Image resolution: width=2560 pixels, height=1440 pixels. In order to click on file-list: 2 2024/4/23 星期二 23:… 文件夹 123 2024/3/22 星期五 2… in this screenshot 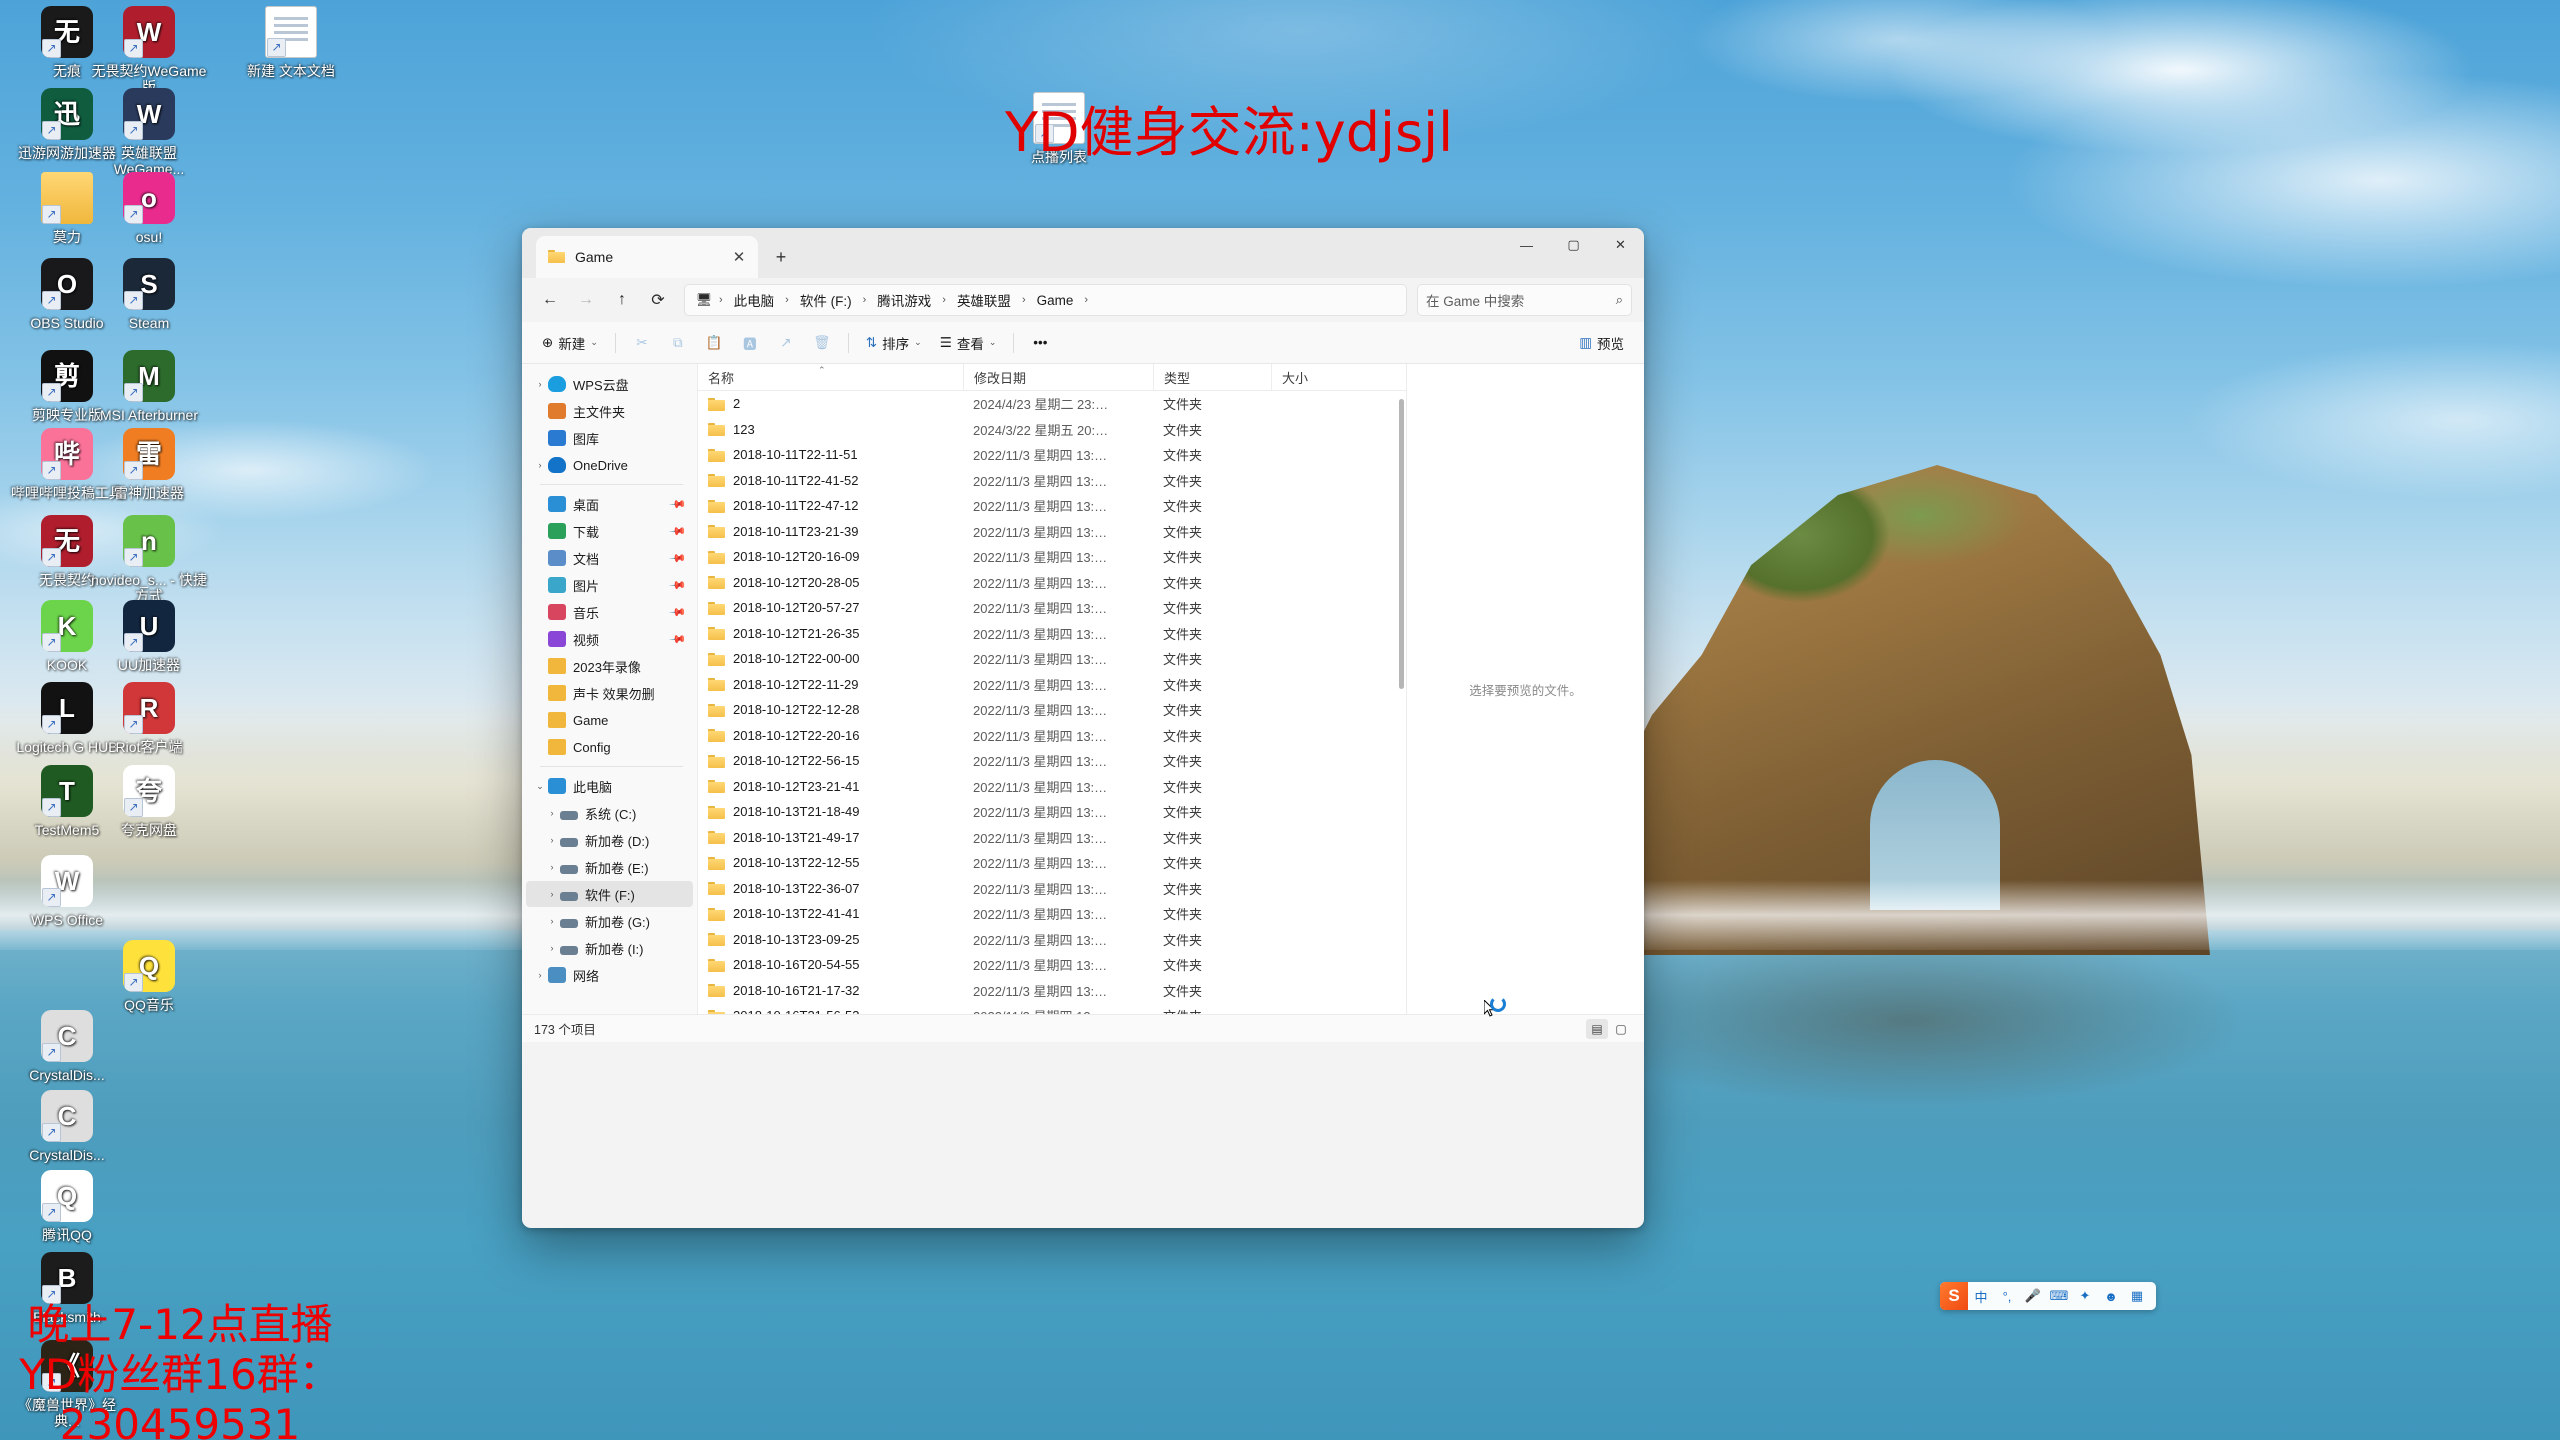, I will do `click(1052, 702)`.